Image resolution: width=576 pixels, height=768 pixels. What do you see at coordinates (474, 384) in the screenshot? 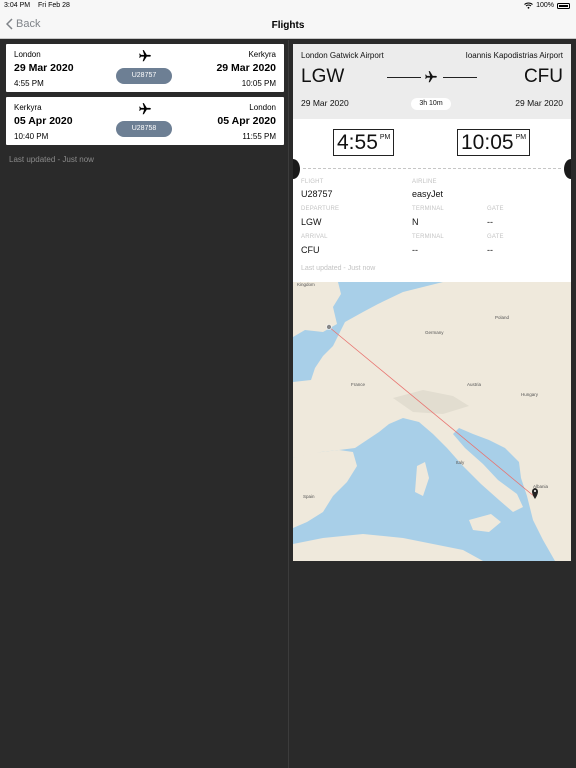
I see `map-label-austria: Austria` at bounding box center [474, 384].